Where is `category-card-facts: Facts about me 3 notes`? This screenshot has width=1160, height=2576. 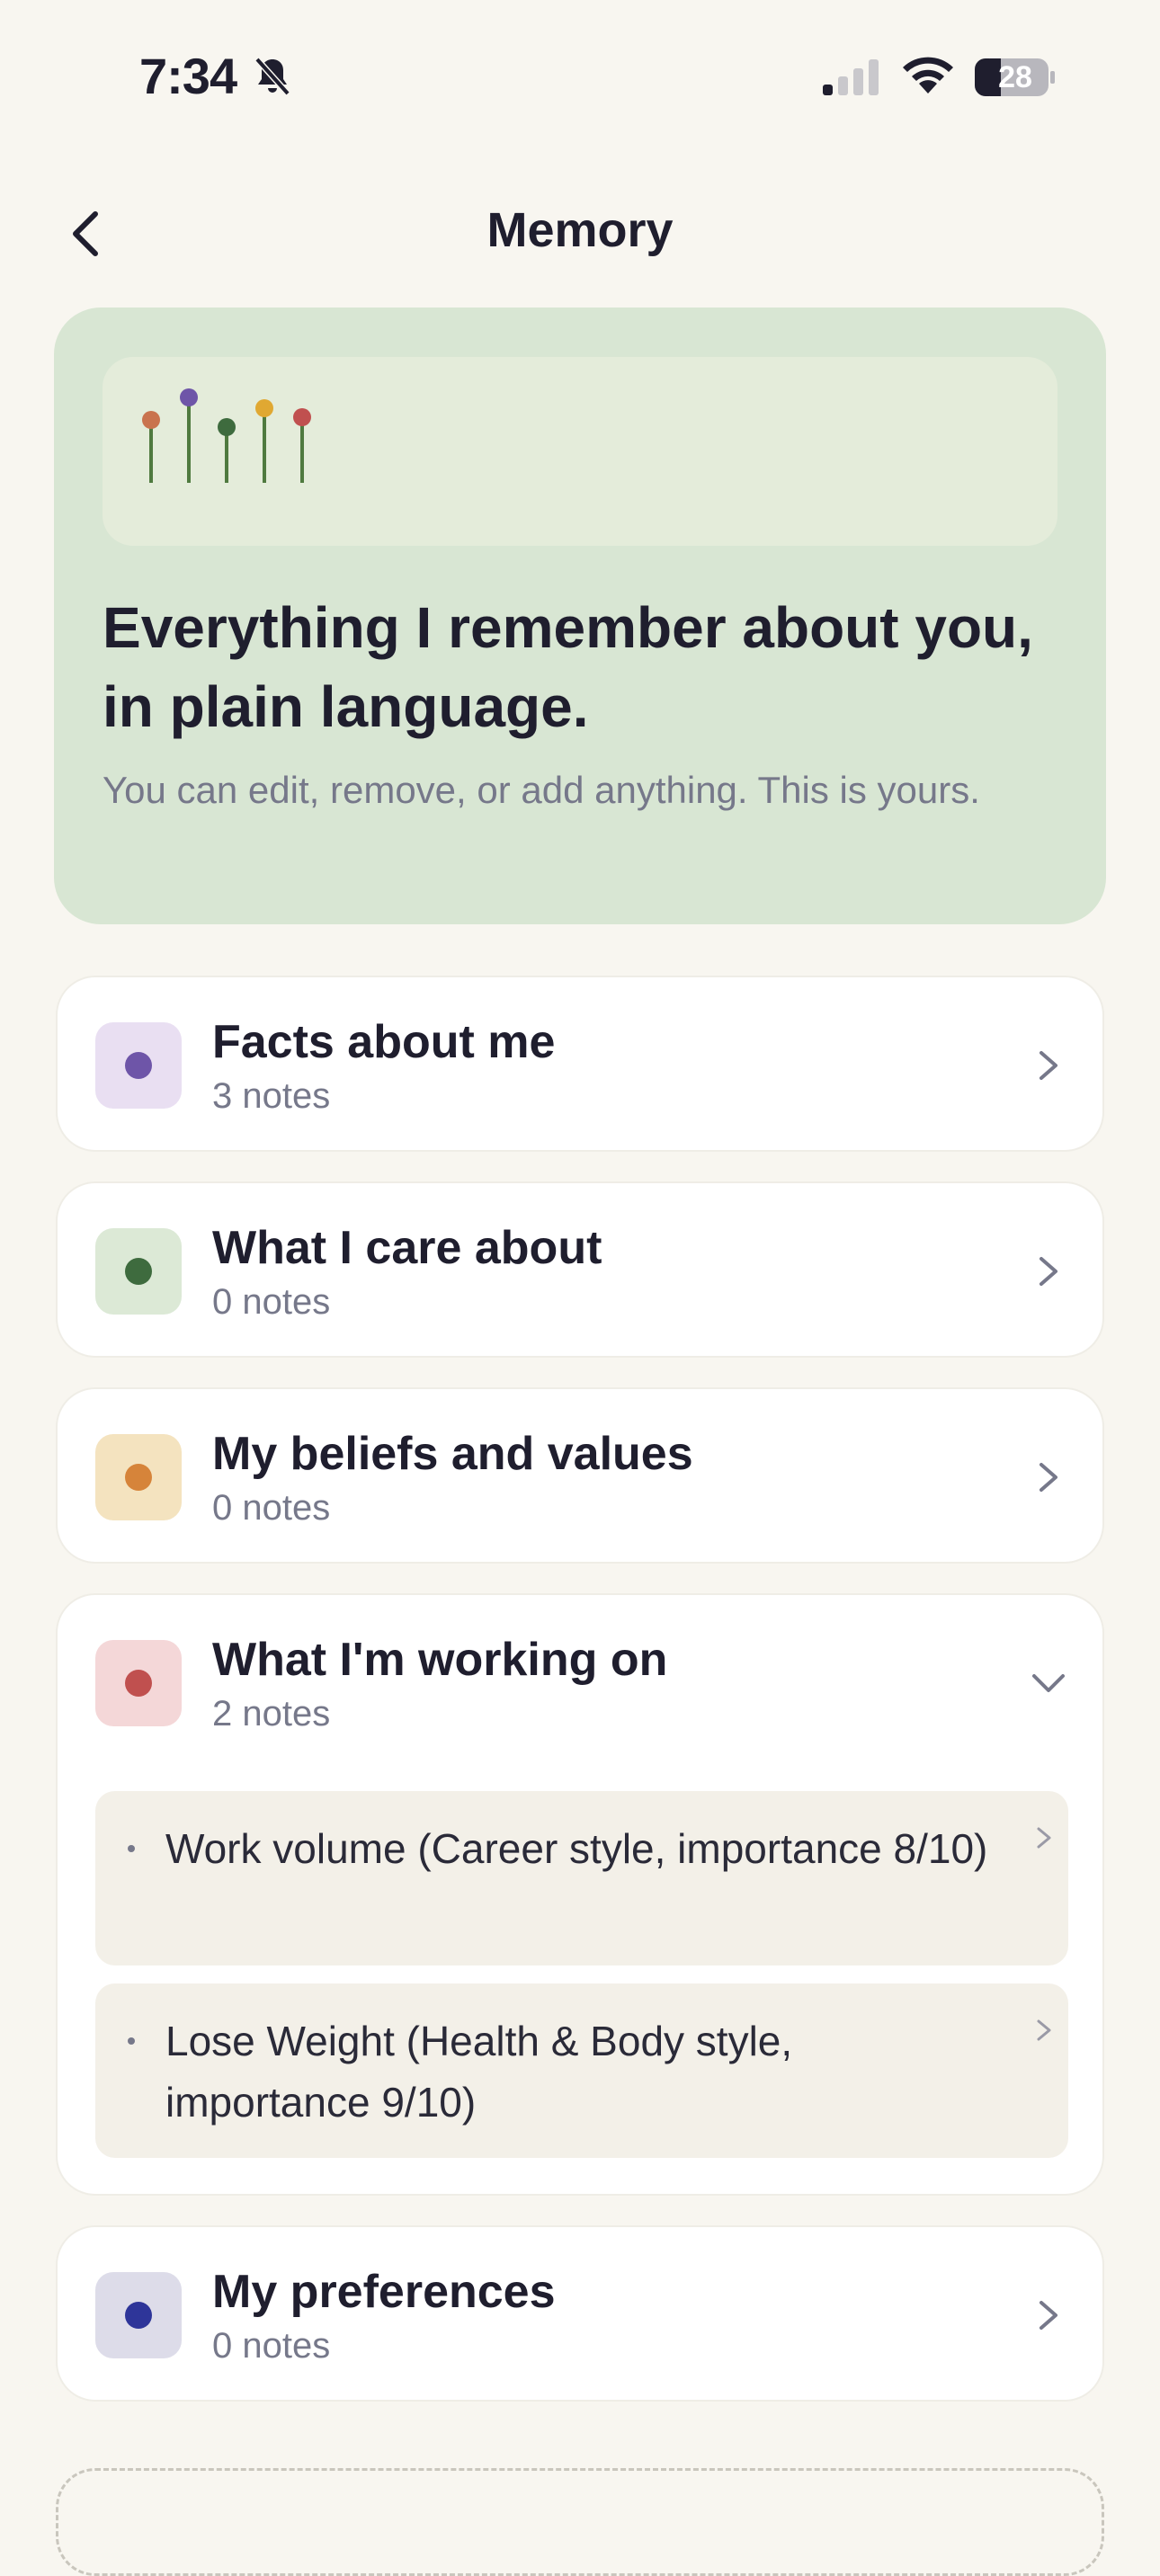
category-card-facts: Facts about me 3 notes is located at coordinates (580, 1064).